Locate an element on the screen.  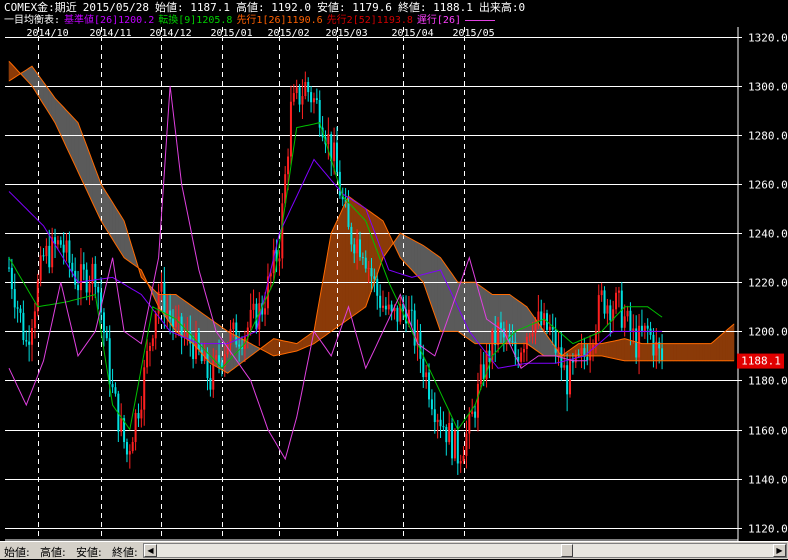
last-price-tag: 1188.1 is located at coordinates (760, 361).